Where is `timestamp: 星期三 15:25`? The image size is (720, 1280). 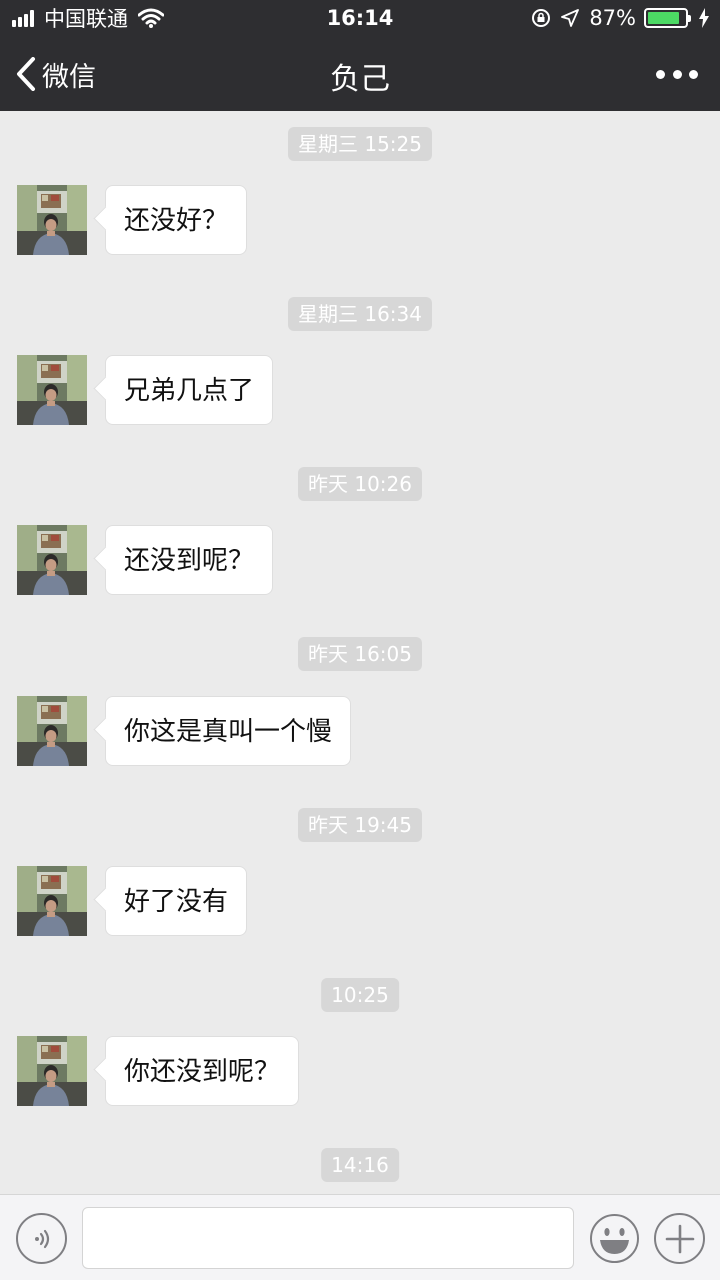 timestamp: 星期三 15:25 is located at coordinates (360, 144).